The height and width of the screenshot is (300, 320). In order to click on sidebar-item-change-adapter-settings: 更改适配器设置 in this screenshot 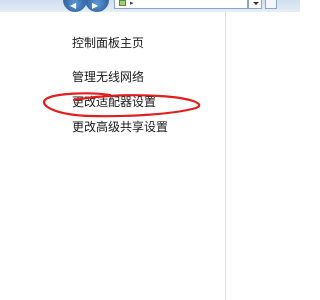, I will do `click(114, 102)`.